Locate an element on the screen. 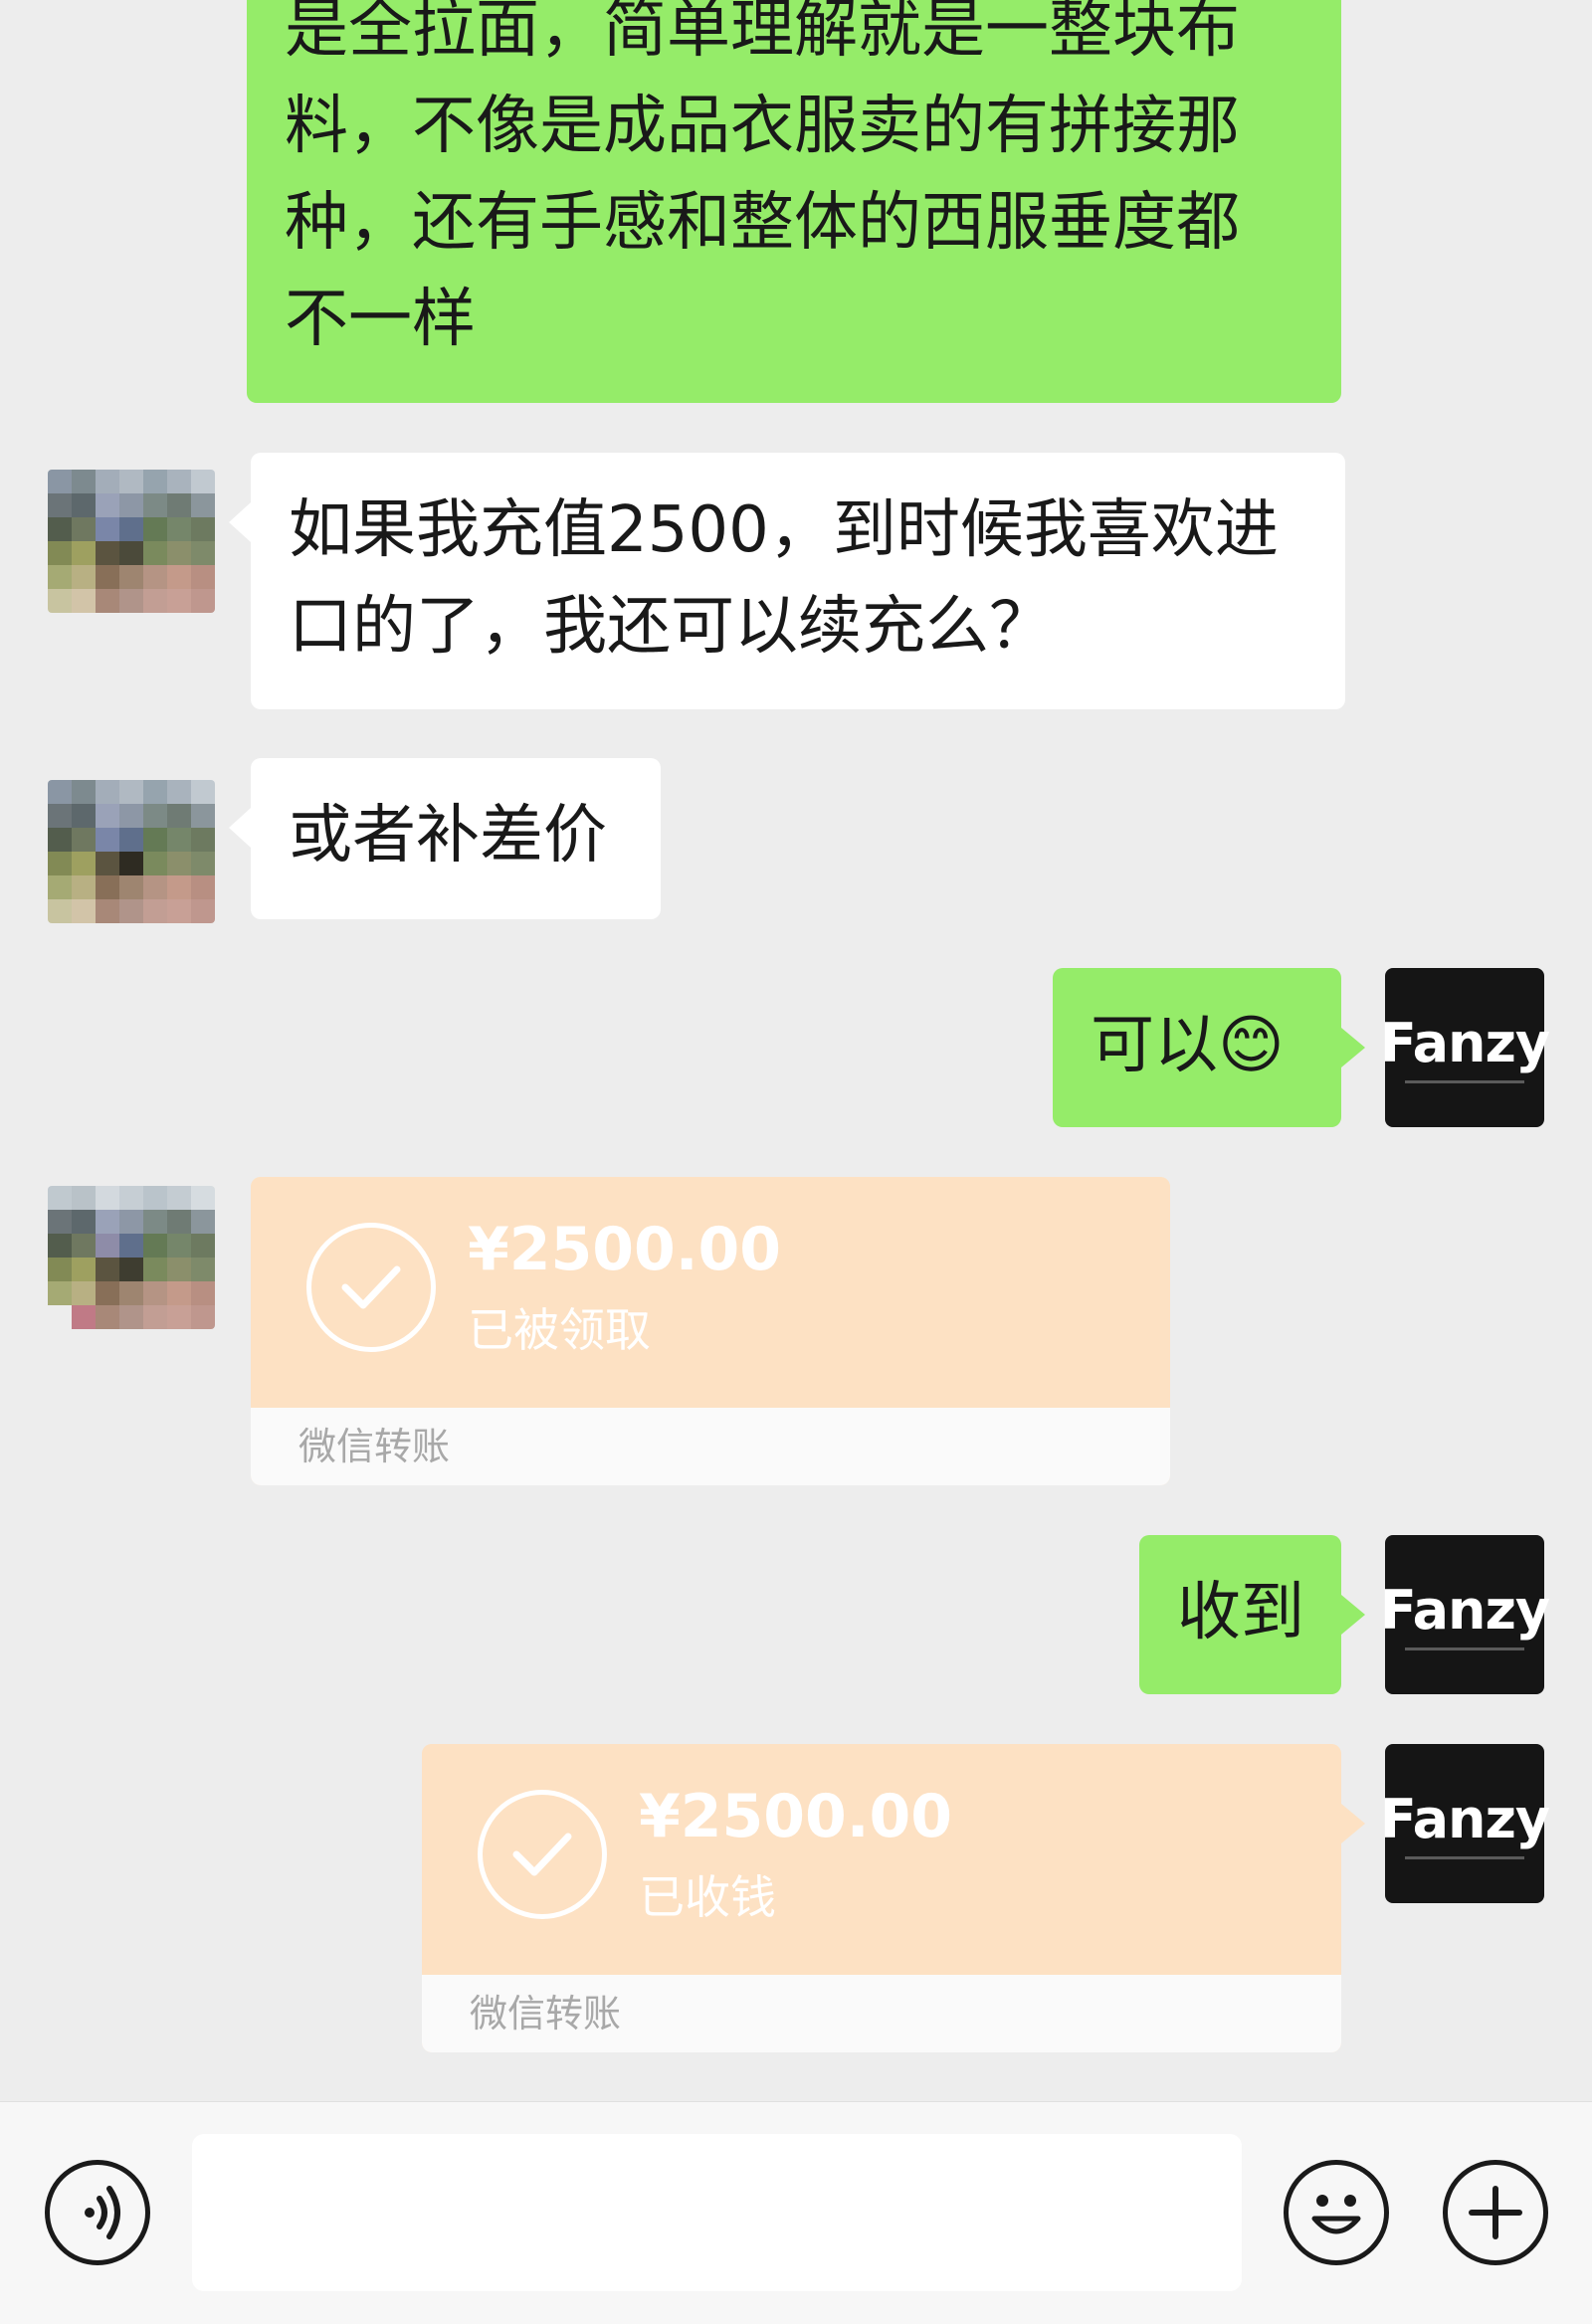 This screenshot has width=1592, height=2324. sent-message-bubble: 收到 is located at coordinates (1252, 1614).